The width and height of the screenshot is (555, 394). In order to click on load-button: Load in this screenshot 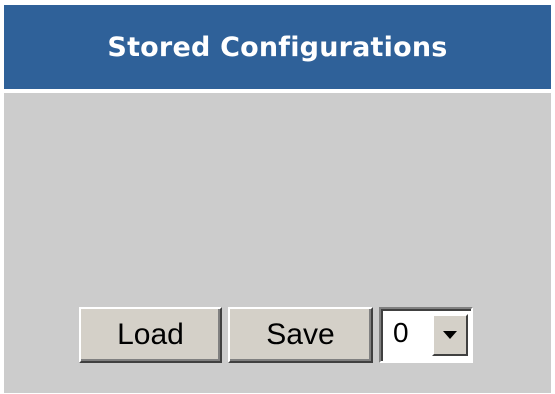, I will do `click(150, 335)`.